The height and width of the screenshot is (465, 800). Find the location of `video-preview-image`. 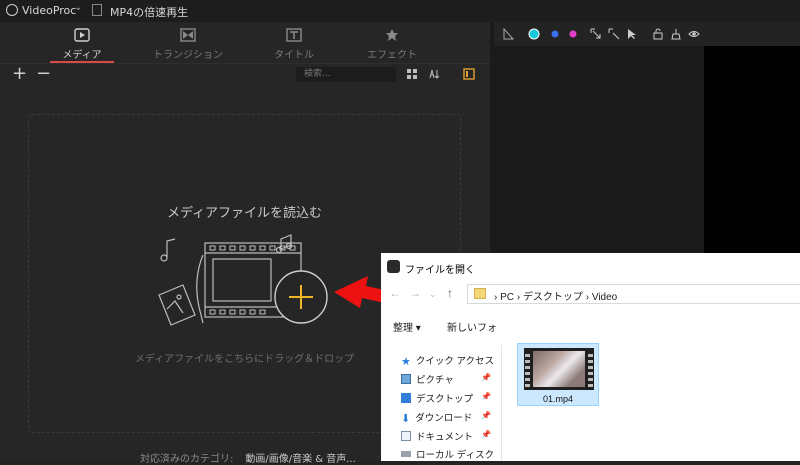

video-preview-image is located at coordinates (559, 369).